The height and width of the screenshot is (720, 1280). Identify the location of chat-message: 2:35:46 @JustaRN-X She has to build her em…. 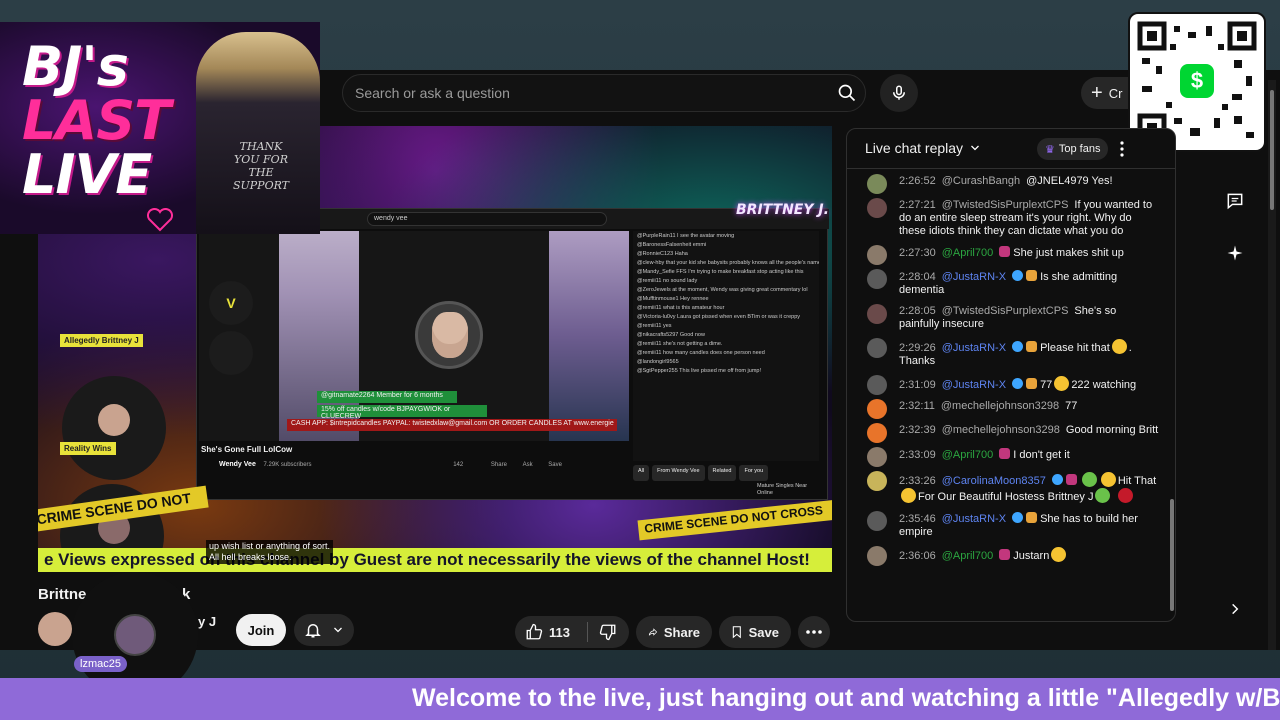
(1008, 525).